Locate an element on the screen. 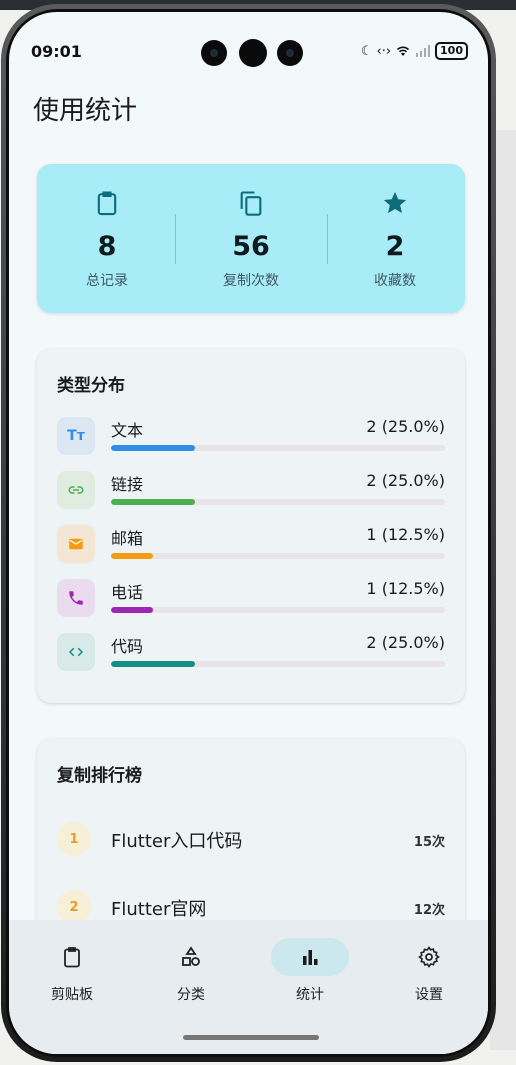  stat-label: 总记录 is located at coordinates (107, 281).